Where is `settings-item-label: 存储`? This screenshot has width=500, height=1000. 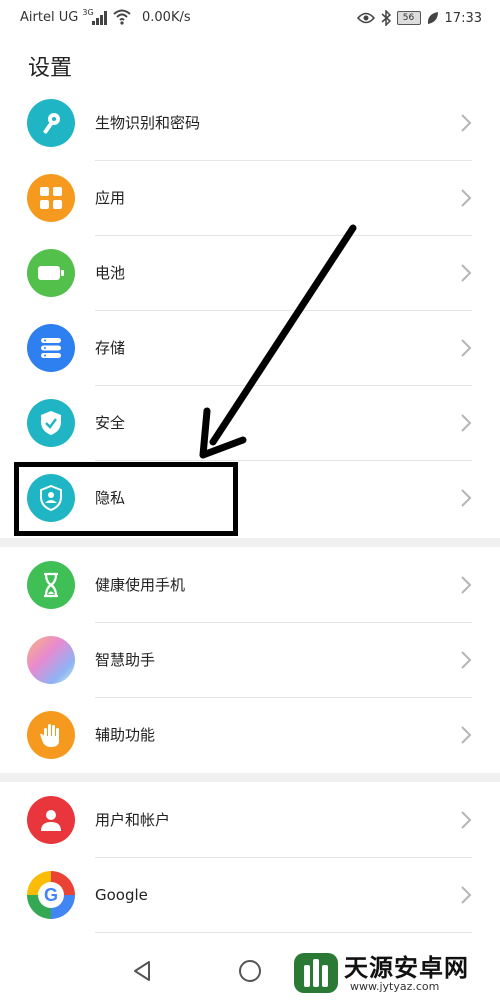
settings-item-label: 存储 is located at coordinates (110, 348).